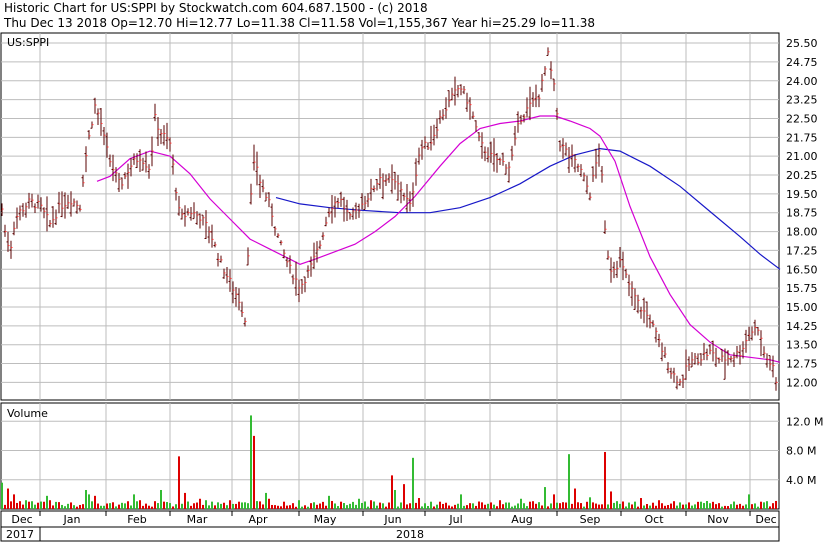 This screenshot has width=830, height=543. I want to click on x-axis-month-label: Jul, so click(455, 519).